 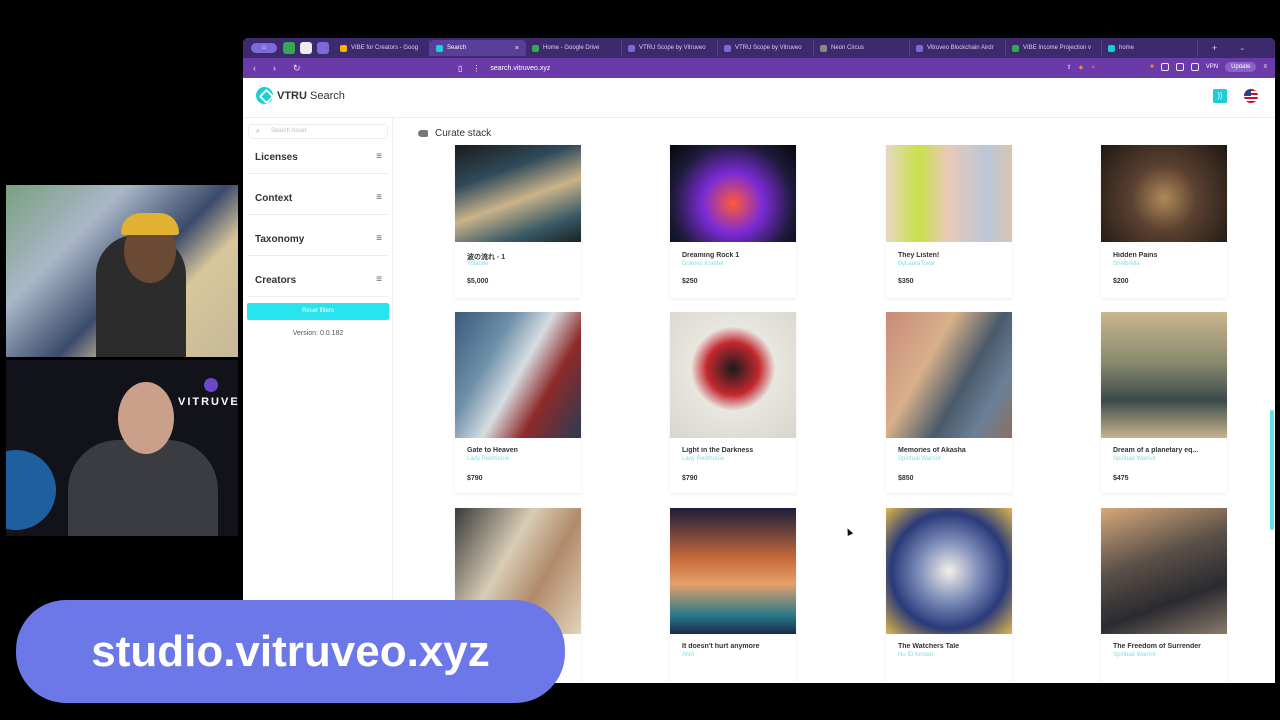 I want to click on tab-label: Vitruveo Blockchain Airdr, so click(x=960, y=48).